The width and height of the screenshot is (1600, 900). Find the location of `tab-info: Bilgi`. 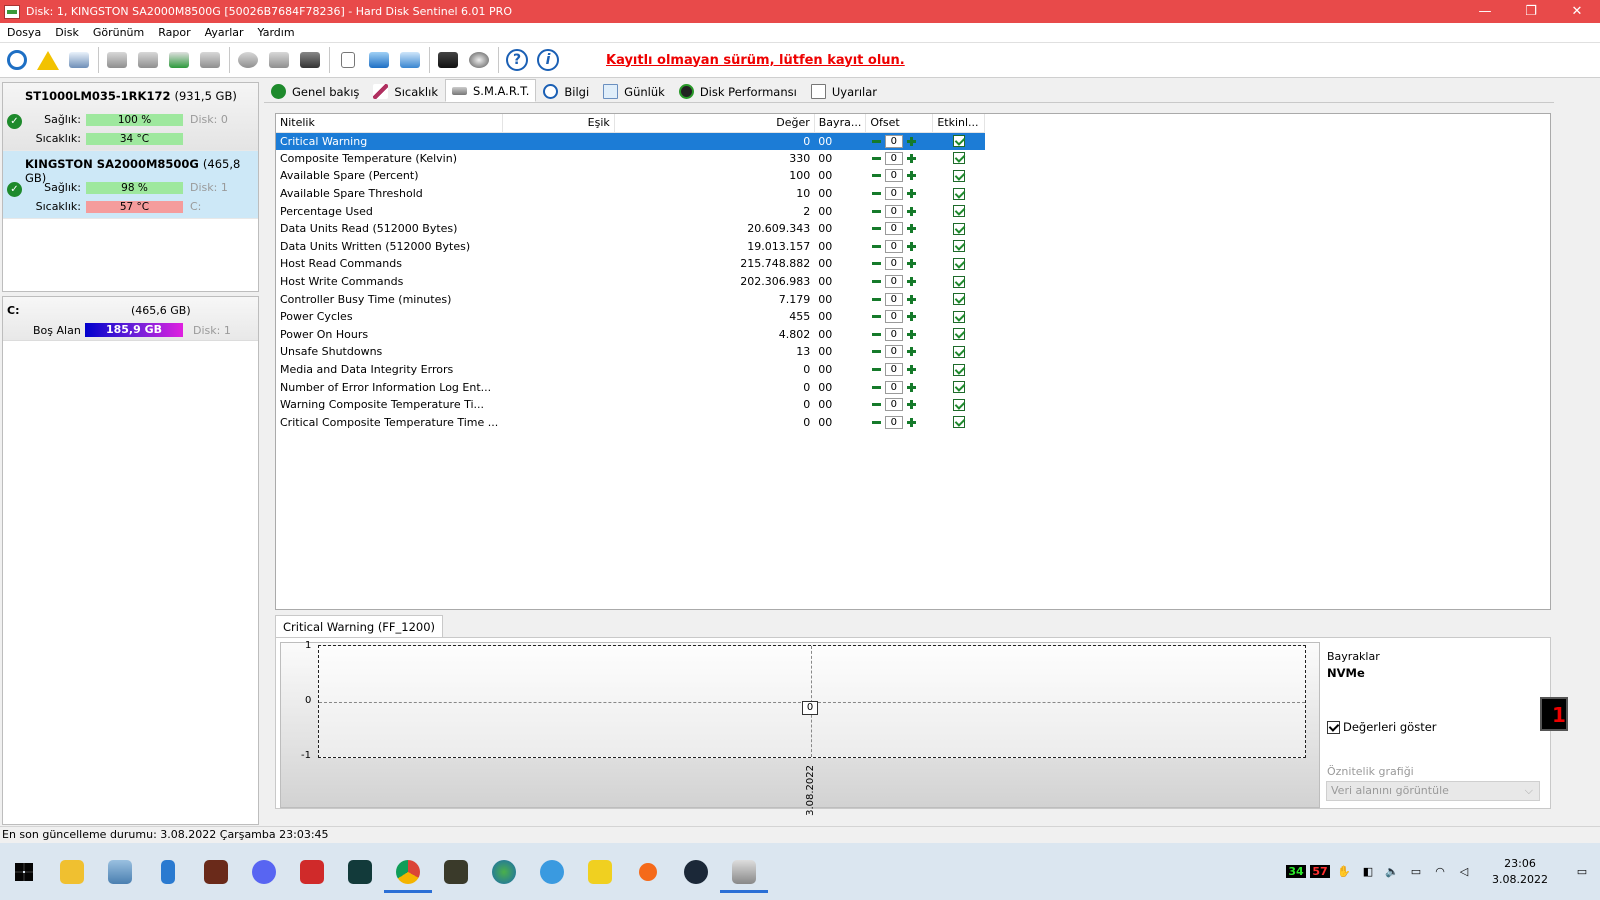

tab-info: Bilgi is located at coordinates (566, 91).